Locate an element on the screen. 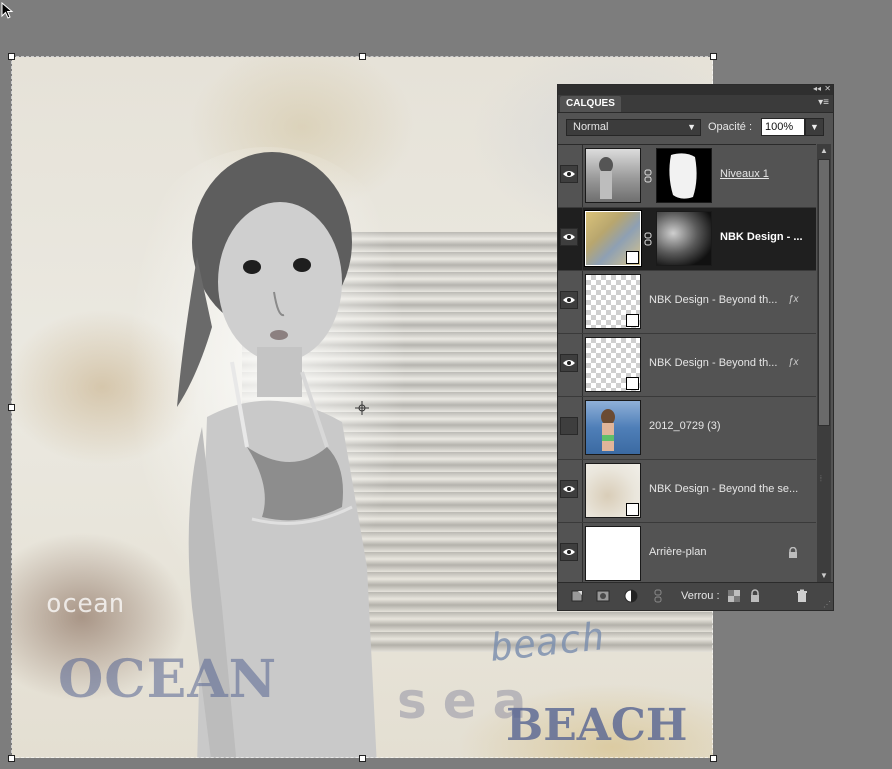 The height and width of the screenshot is (769, 892). scrollbar-thumb is located at coordinates (824, 292).